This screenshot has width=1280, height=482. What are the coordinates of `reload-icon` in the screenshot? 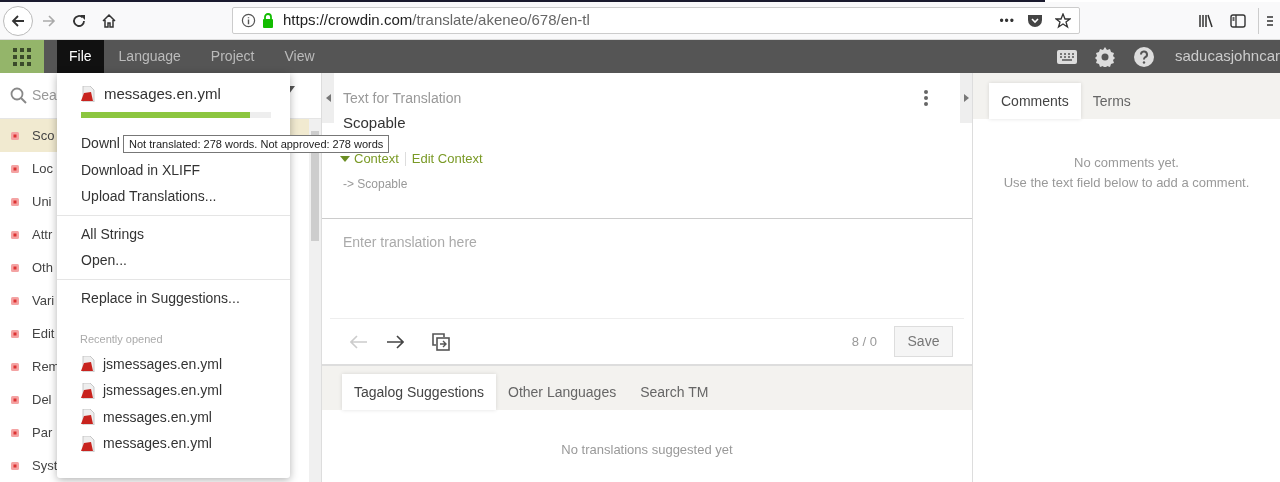 It's located at (79, 20).